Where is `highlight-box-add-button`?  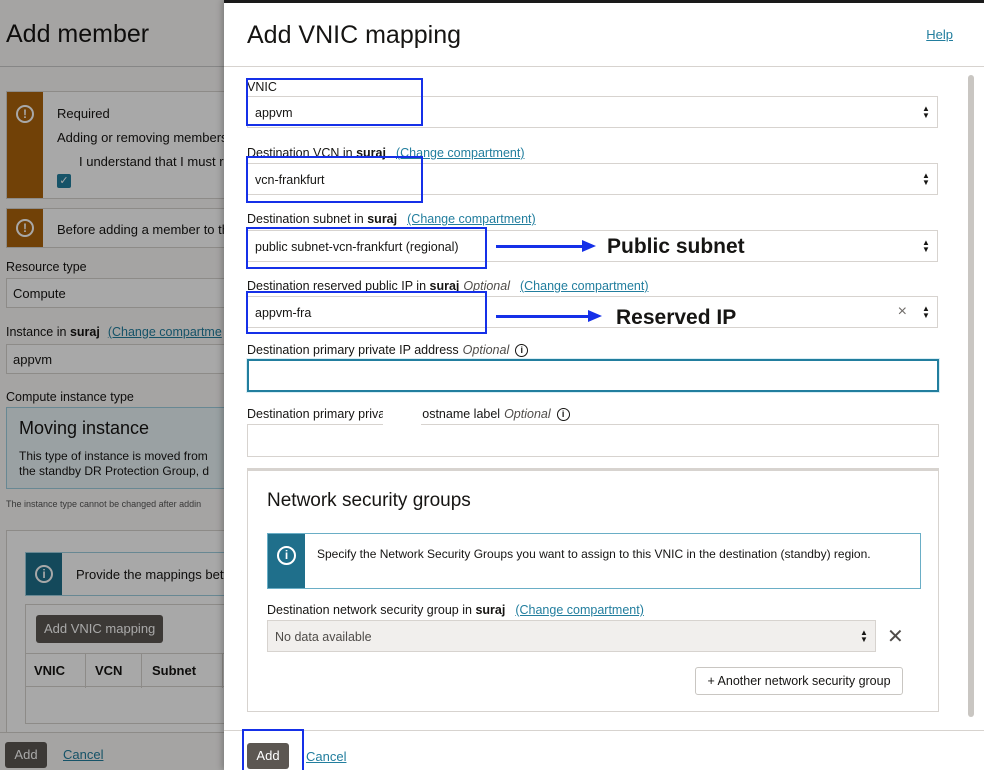 highlight-box-add-button is located at coordinates (273, 749).